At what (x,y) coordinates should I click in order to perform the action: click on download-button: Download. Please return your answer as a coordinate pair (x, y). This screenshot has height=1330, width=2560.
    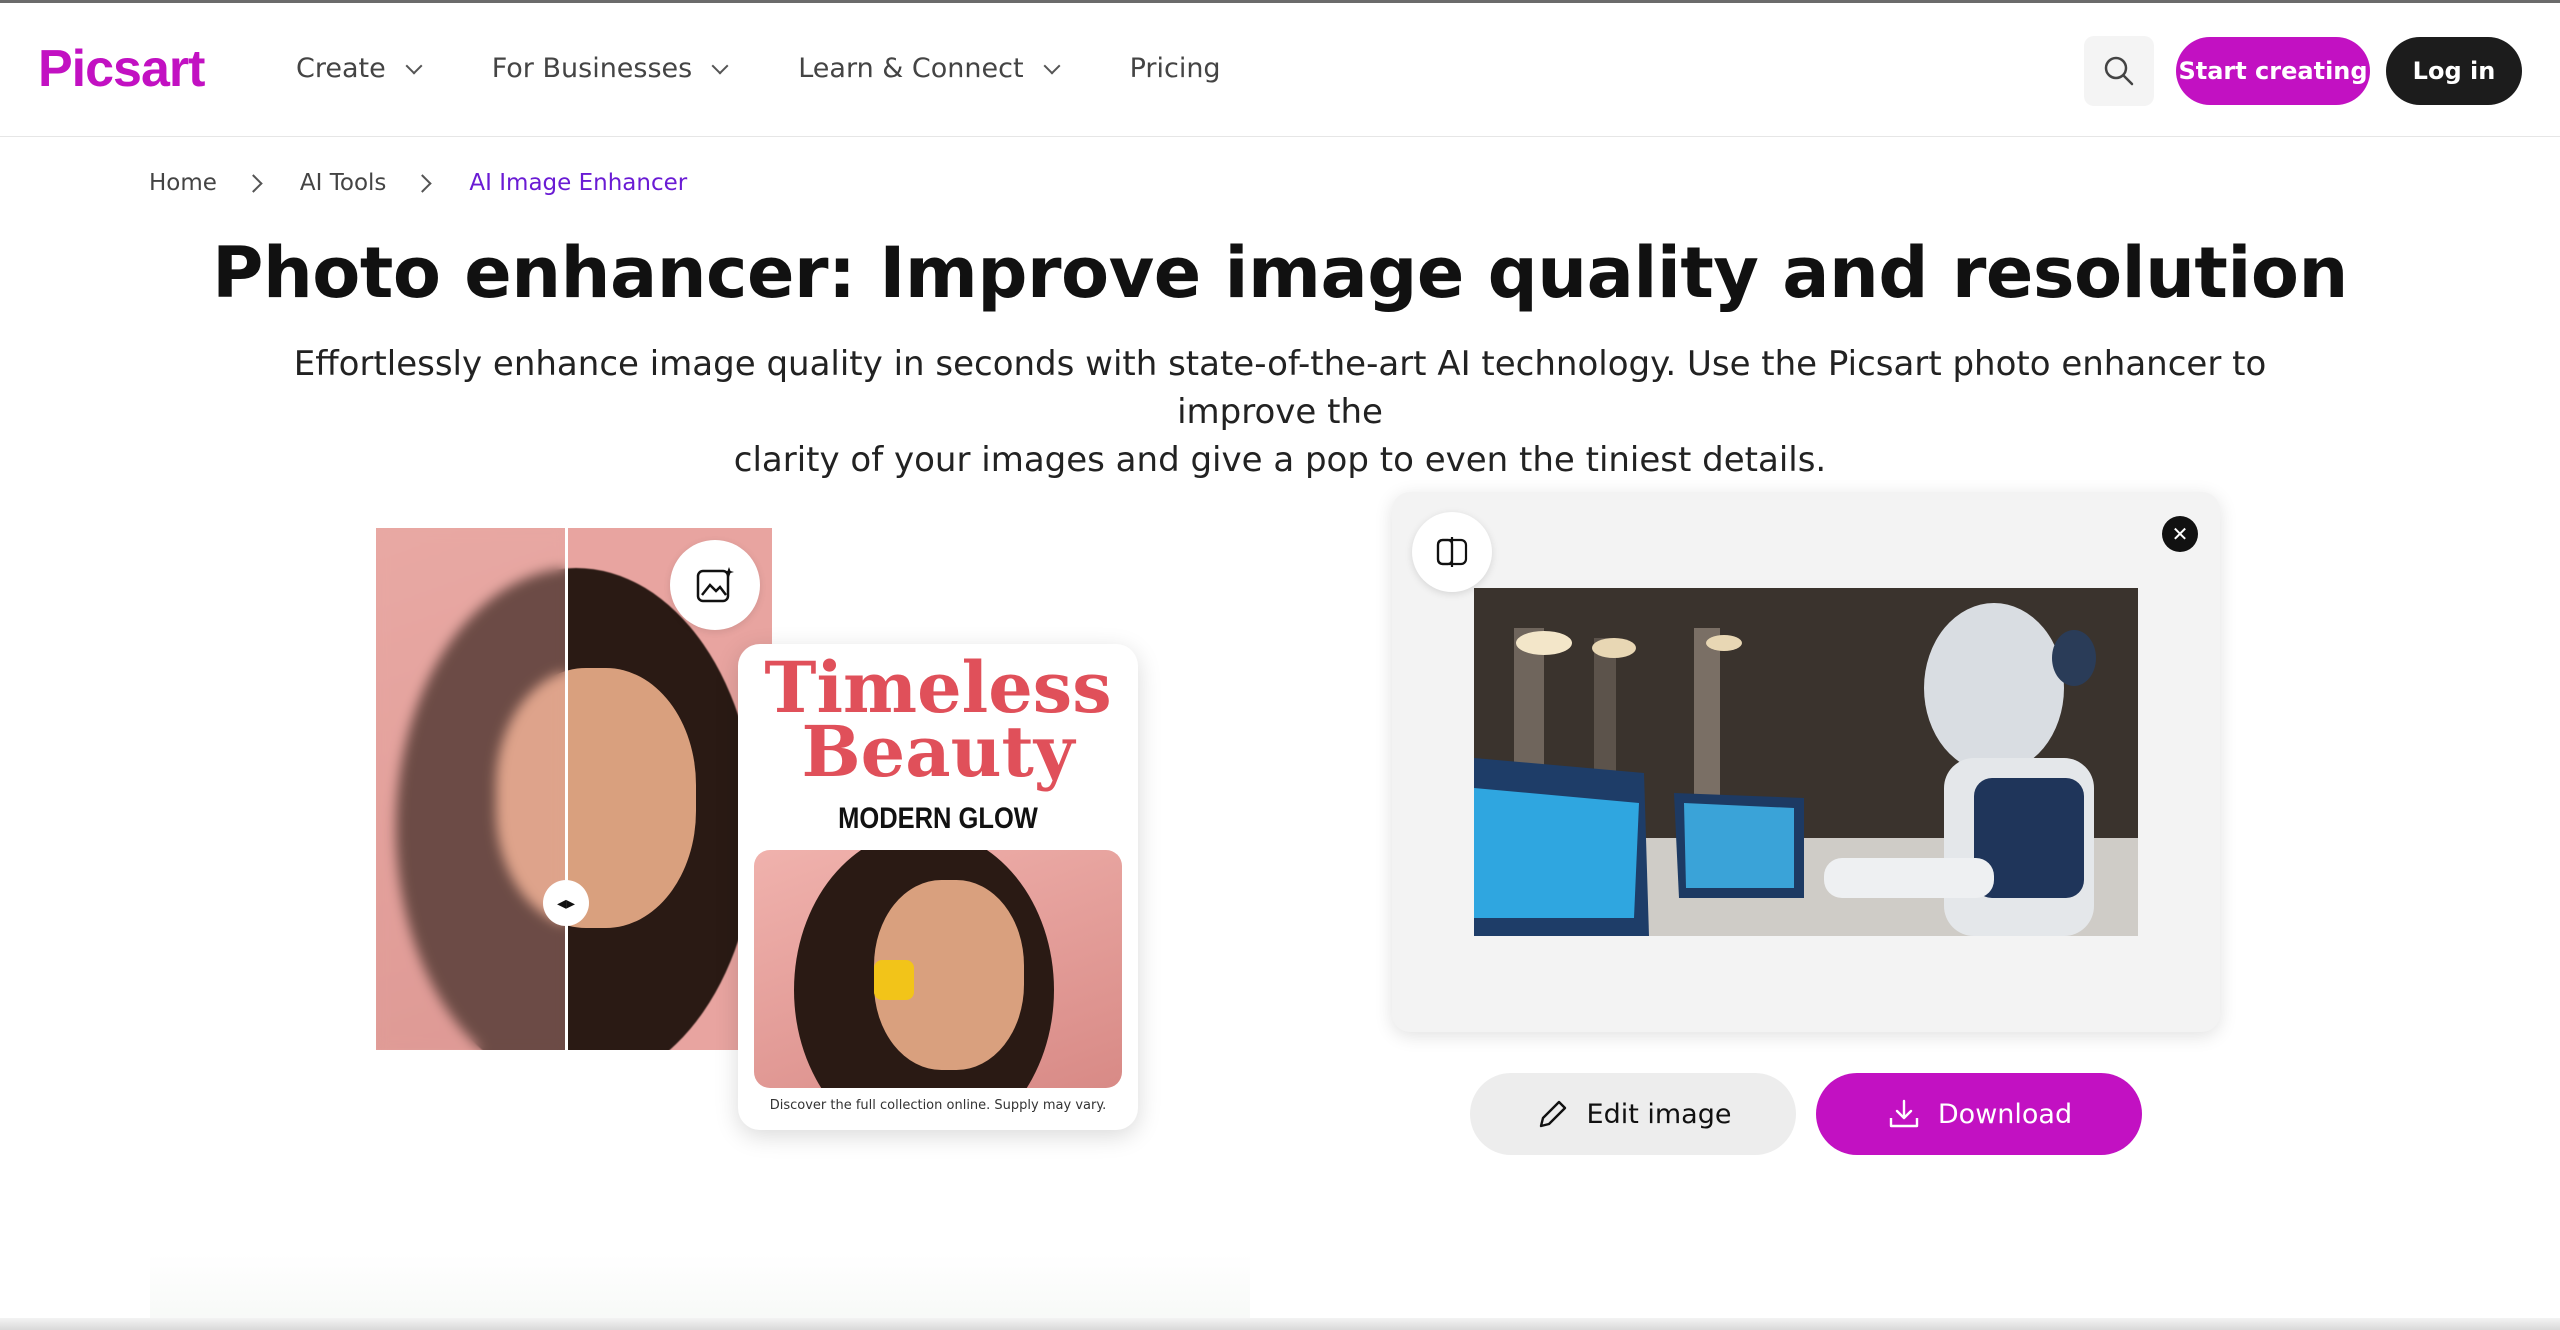
    Looking at the image, I should click on (1979, 1114).